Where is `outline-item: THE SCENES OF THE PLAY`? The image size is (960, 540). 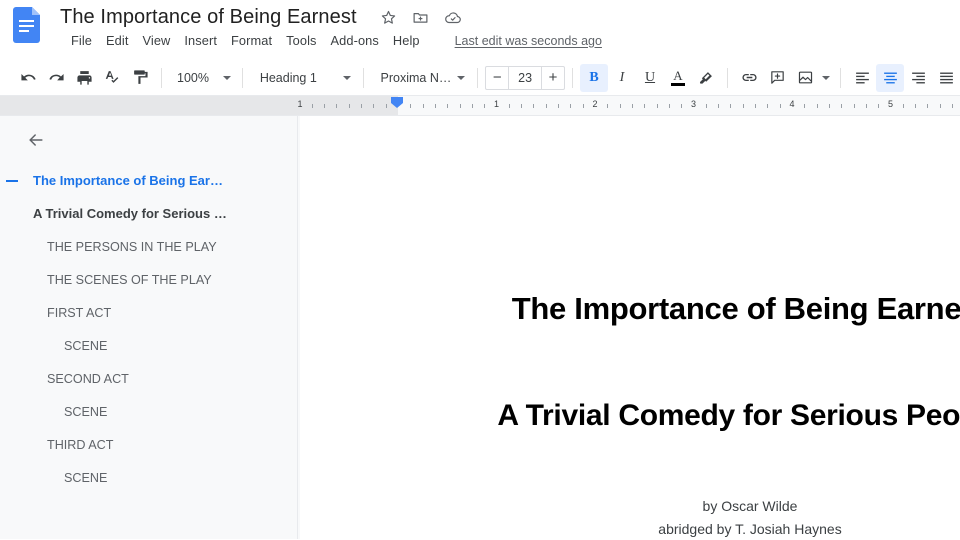 outline-item: THE SCENES OF THE PLAY is located at coordinates (148, 279).